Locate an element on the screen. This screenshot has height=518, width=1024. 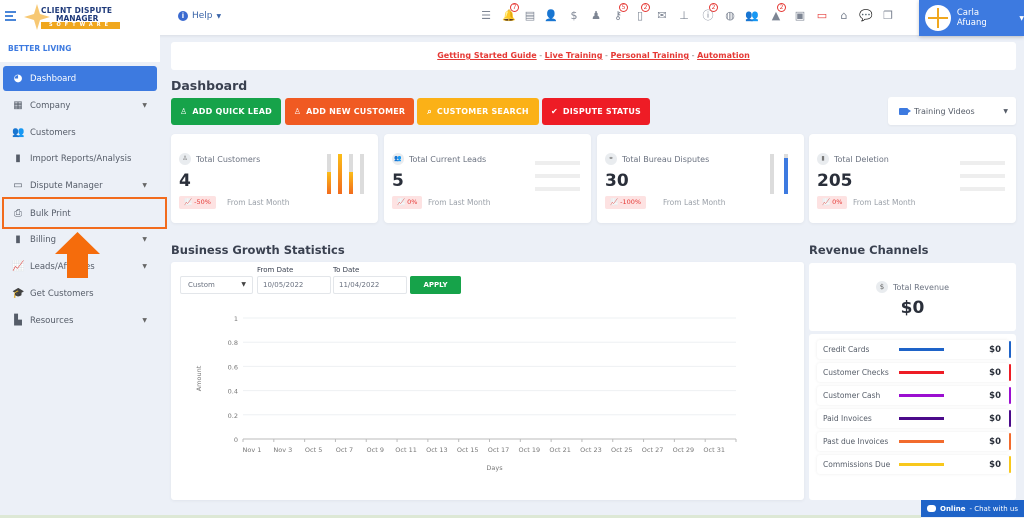
chart-icon: 📈 is located at coordinates (18, 266).